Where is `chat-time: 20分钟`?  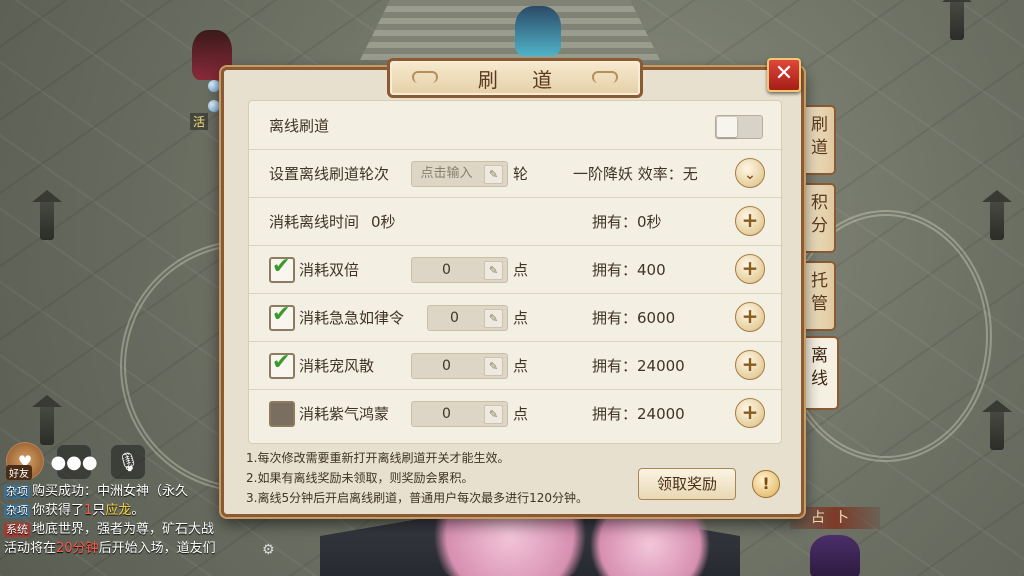
chat-time: 20分钟 is located at coordinates (77, 548).